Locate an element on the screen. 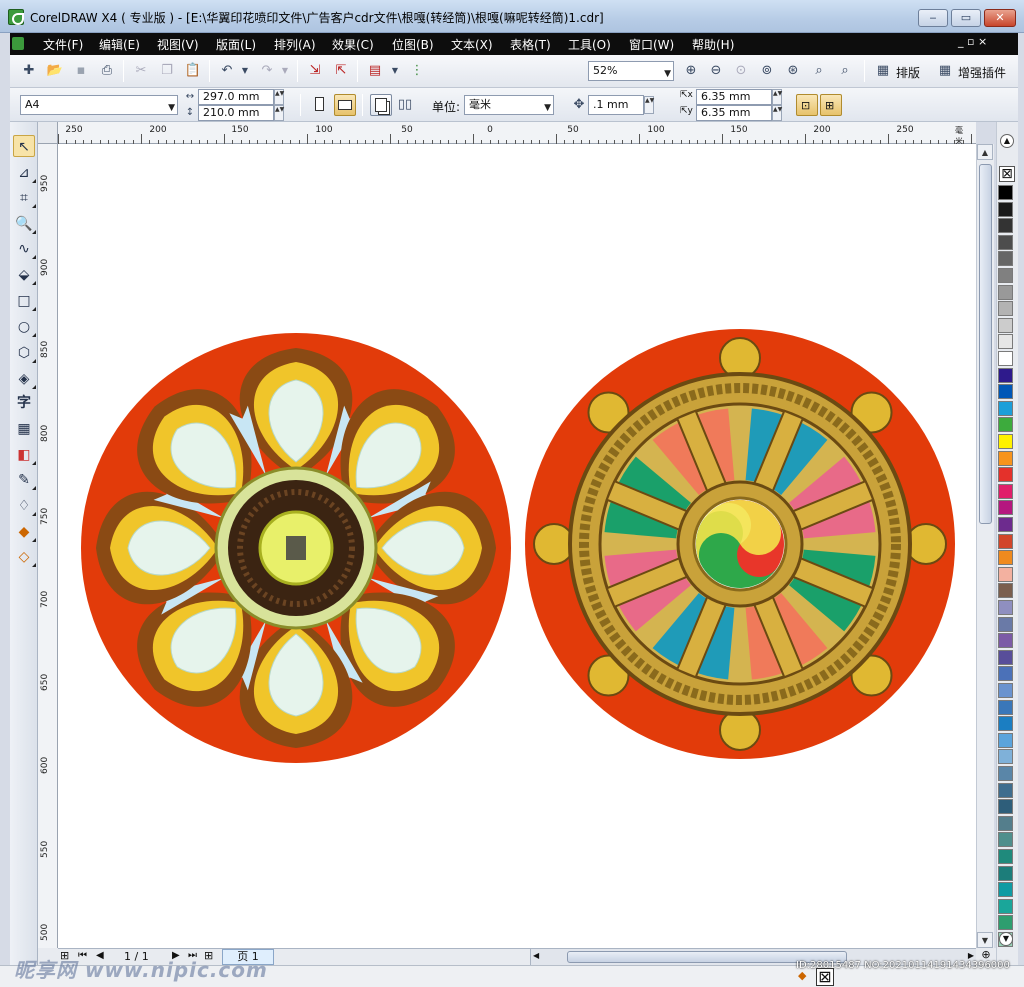 Image resolution: width=1024 pixels, height=987 pixels. layout-icon: ▦ is located at coordinates (883, 71).